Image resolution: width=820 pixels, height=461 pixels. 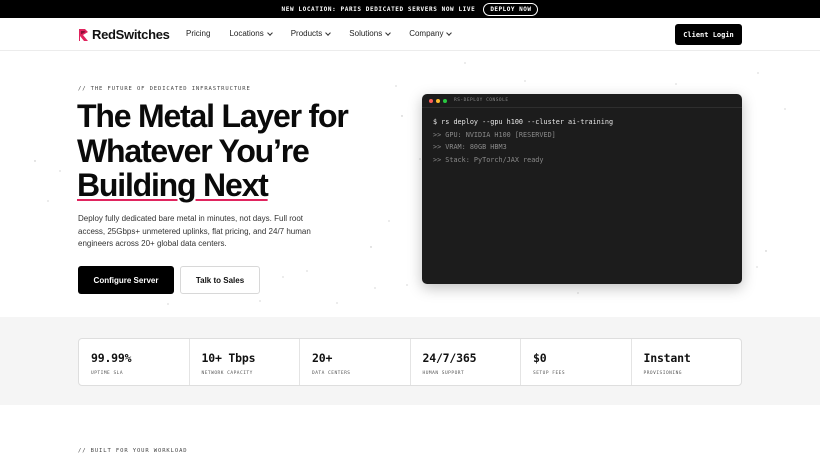 I want to click on stat-label: UPTIME SLA, so click(x=107, y=373).